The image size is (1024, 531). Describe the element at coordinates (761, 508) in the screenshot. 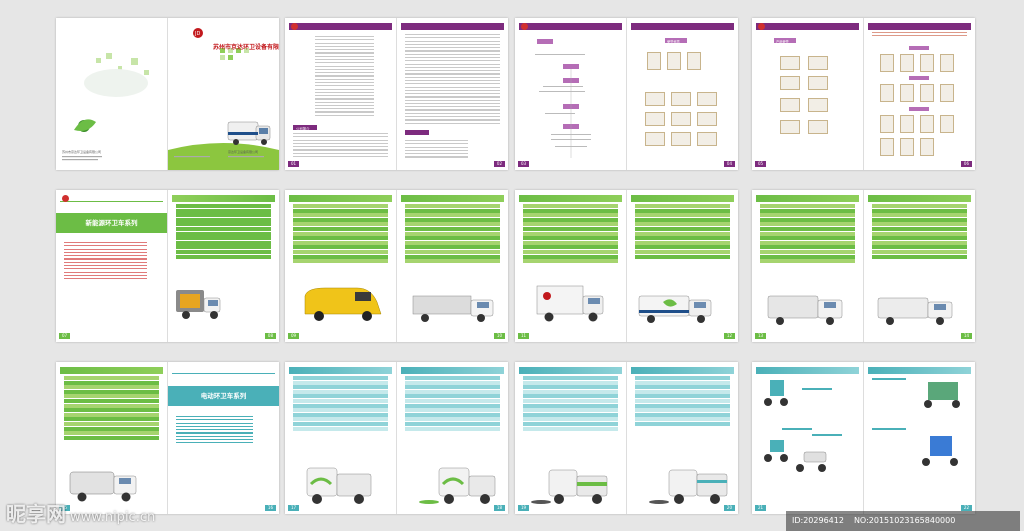

I see `page-number: 21` at that location.